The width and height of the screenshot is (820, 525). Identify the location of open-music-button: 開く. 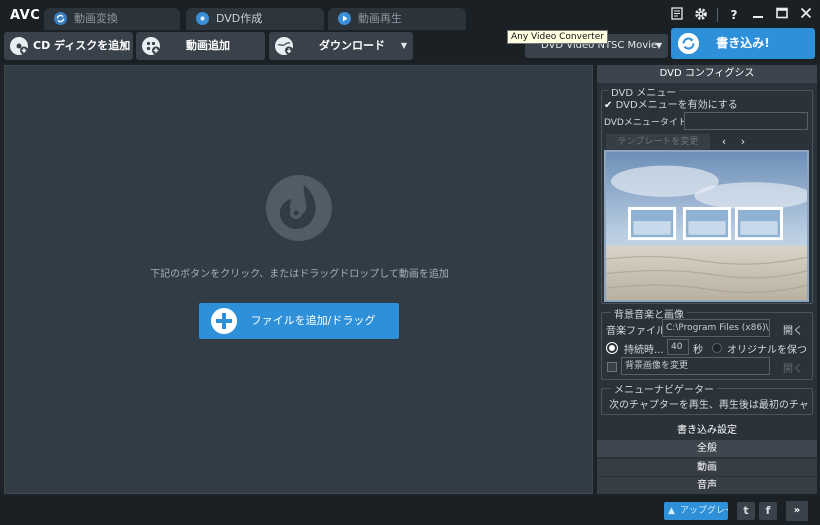
(793, 329).